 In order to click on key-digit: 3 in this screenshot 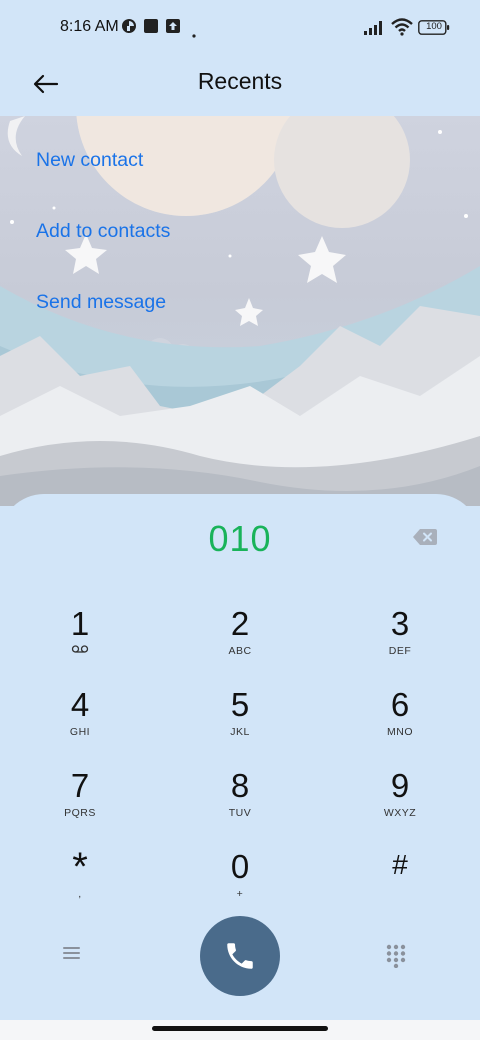, I will do `click(400, 623)`.